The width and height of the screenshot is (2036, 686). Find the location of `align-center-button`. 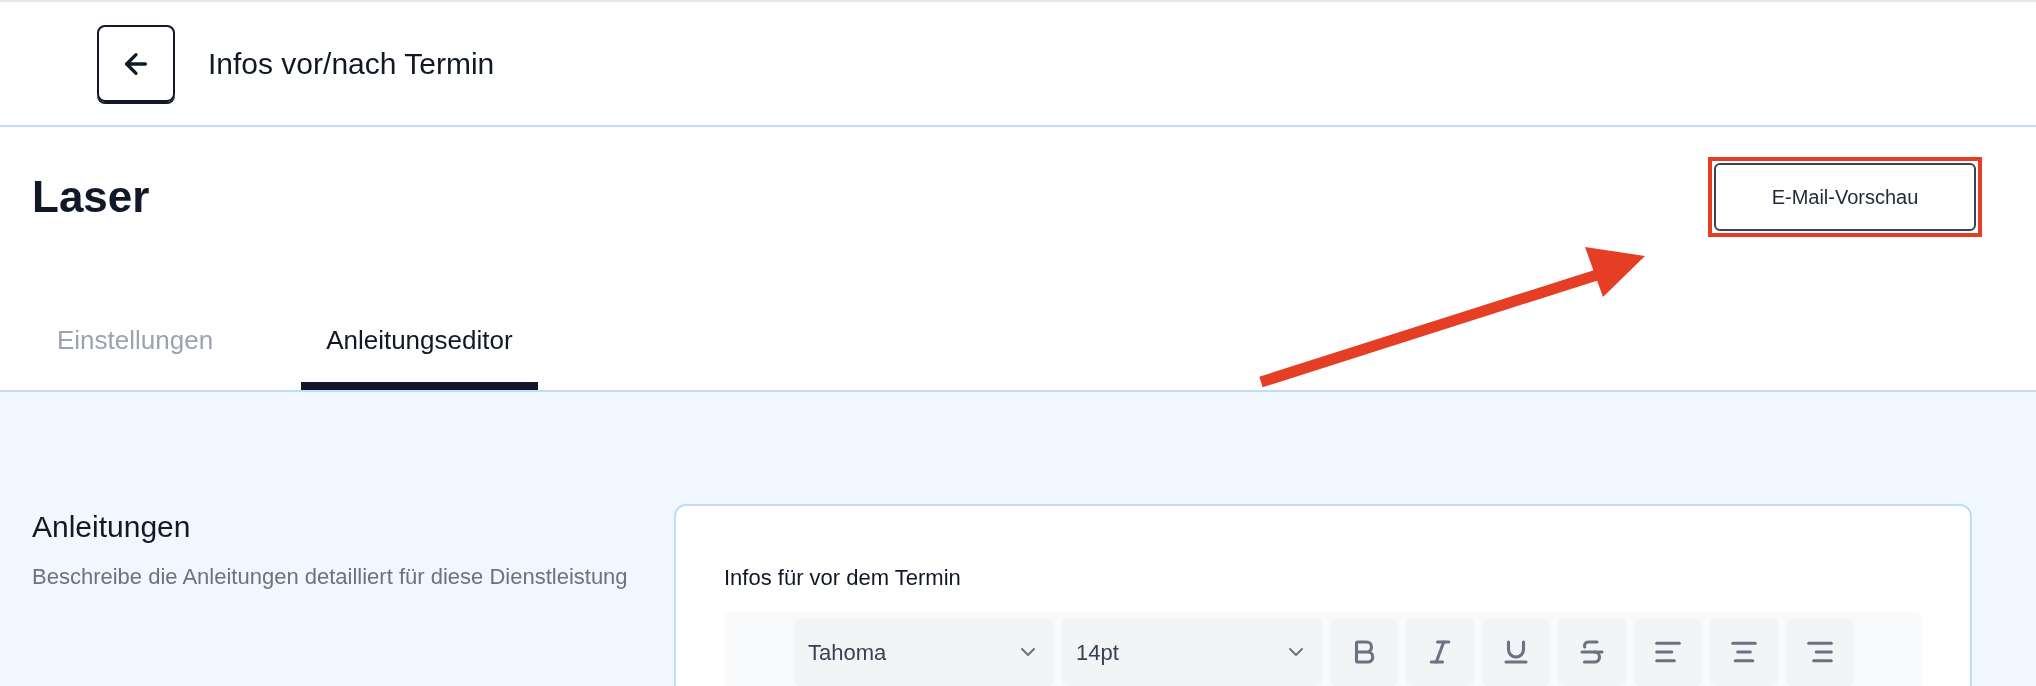

align-center-button is located at coordinates (1744, 652).